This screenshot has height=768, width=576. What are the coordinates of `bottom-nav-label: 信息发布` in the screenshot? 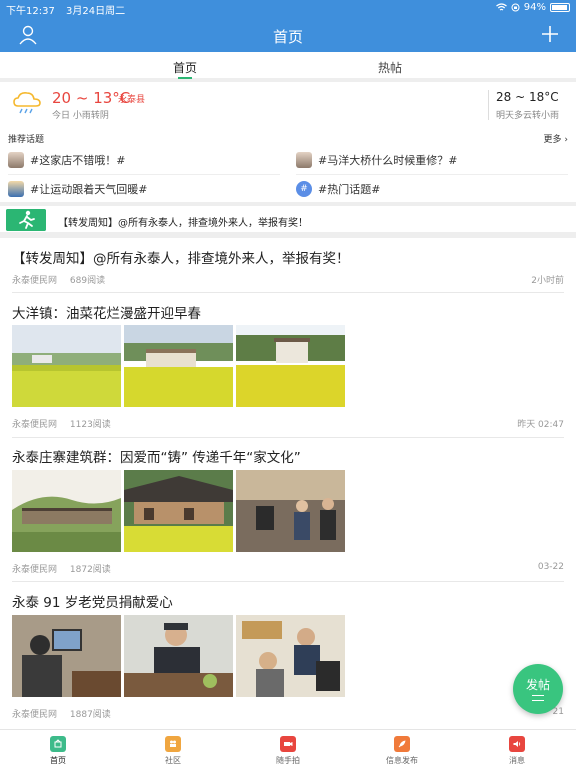 It's located at (402, 760).